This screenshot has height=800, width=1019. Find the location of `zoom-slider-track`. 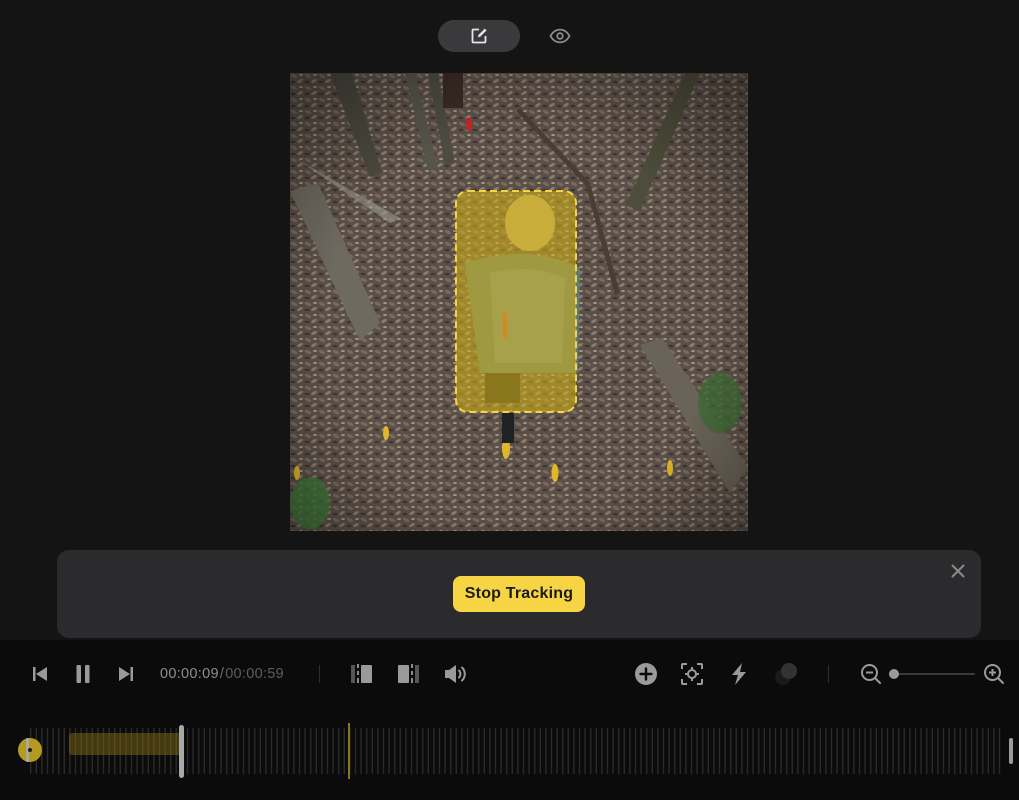

zoom-slider-track is located at coordinates (934, 674).